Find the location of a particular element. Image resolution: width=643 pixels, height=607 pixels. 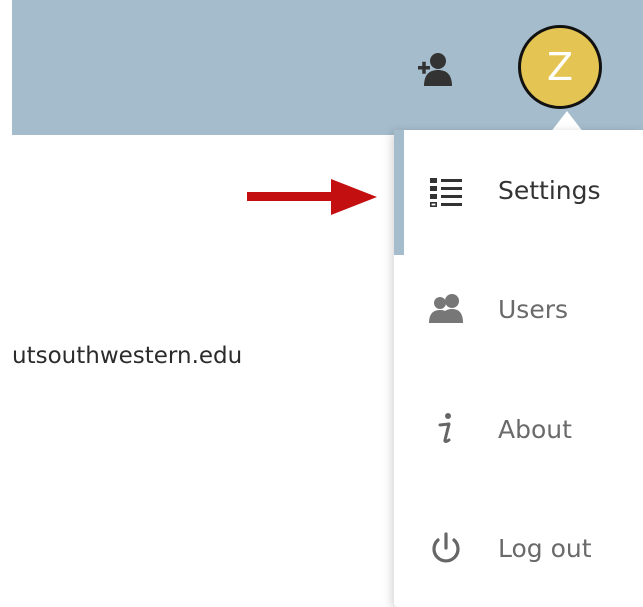

menu-item-users-label: Users is located at coordinates (533, 309).